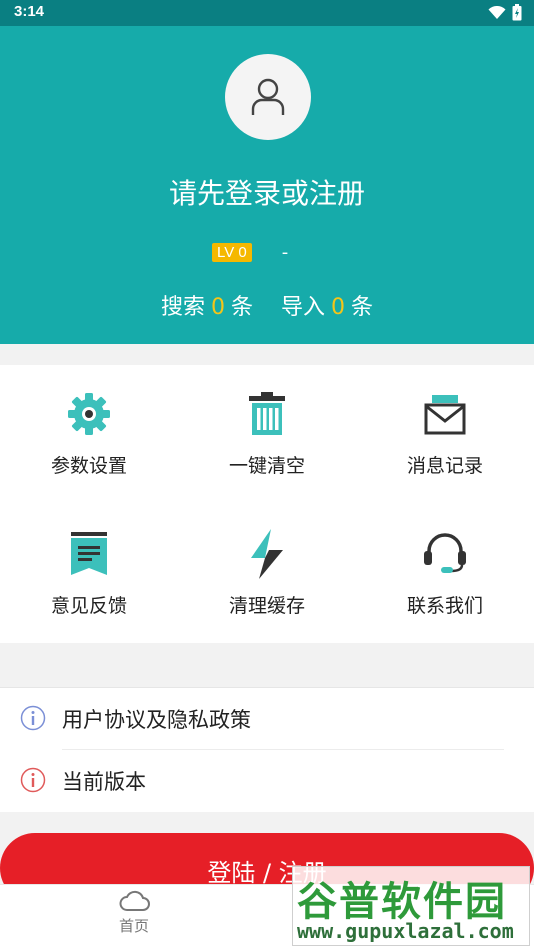 The image size is (534, 950). I want to click on wifi-icon, so click(497, 12).